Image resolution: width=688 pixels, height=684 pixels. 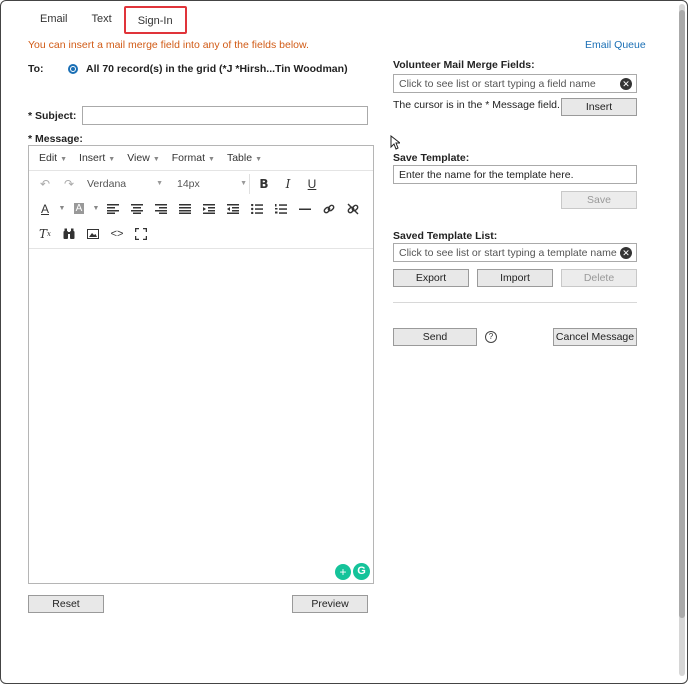 I want to click on save-template-button: Save, so click(x=599, y=200).